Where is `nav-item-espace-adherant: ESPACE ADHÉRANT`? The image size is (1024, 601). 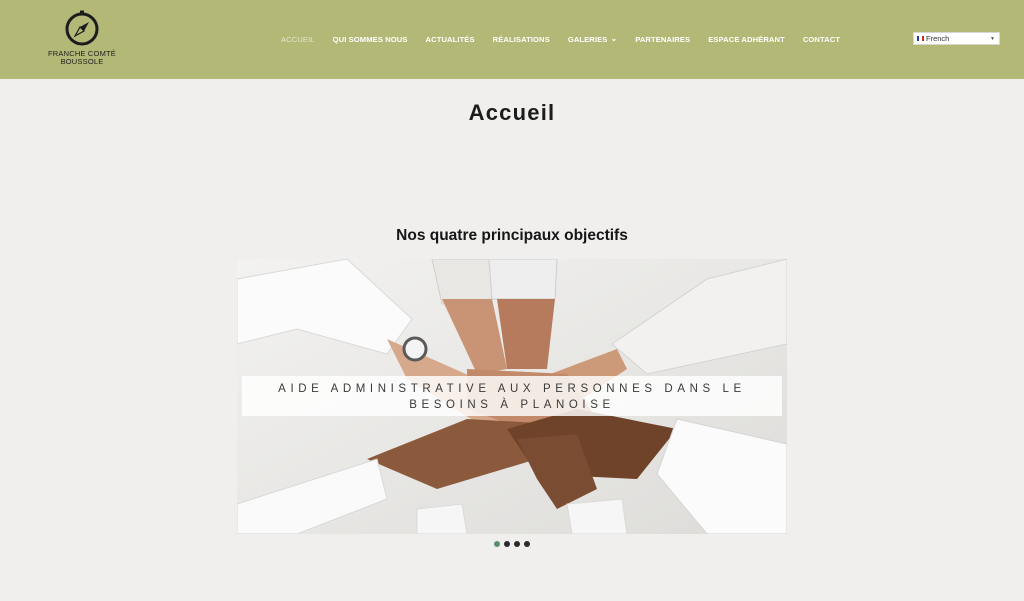
nav-item-espace-adherant: ESPACE ADHÉRANT is located at coordinates (746, 39).